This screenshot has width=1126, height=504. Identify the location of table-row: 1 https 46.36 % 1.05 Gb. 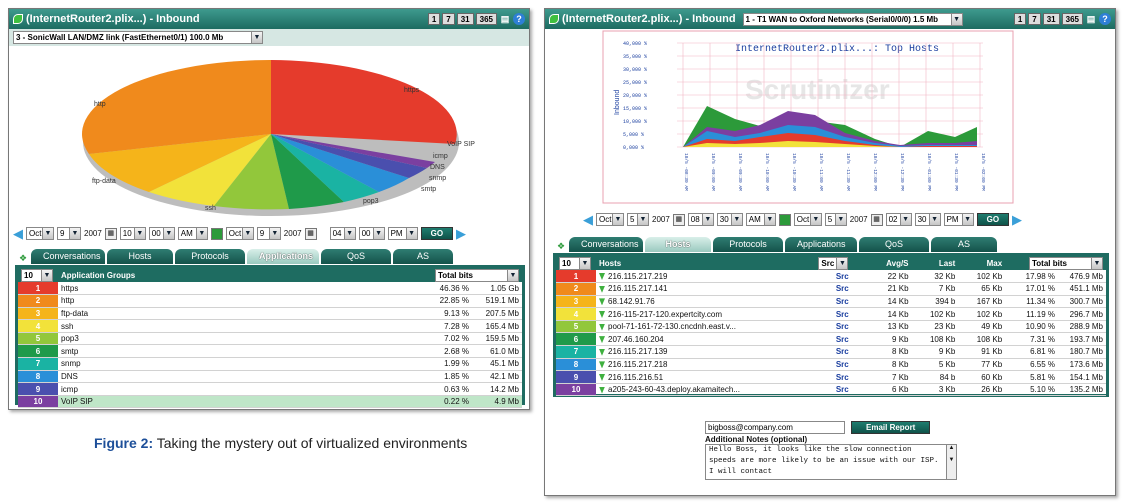
(270, 289).